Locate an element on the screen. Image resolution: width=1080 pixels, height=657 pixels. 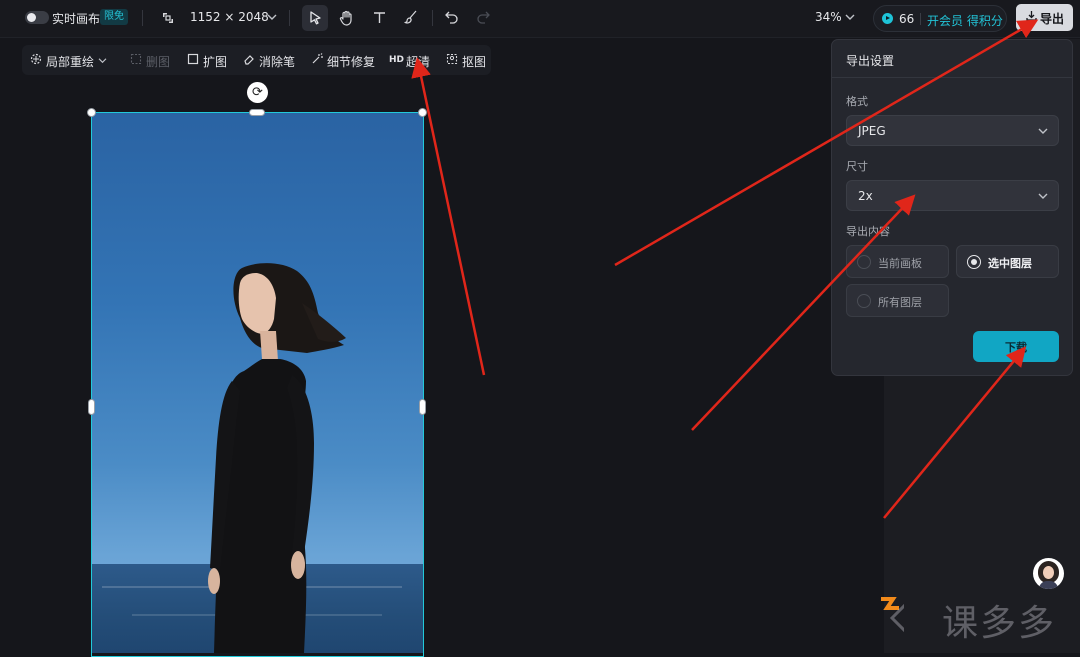
download-button: 下载 is located at coordinates (1016, 346).